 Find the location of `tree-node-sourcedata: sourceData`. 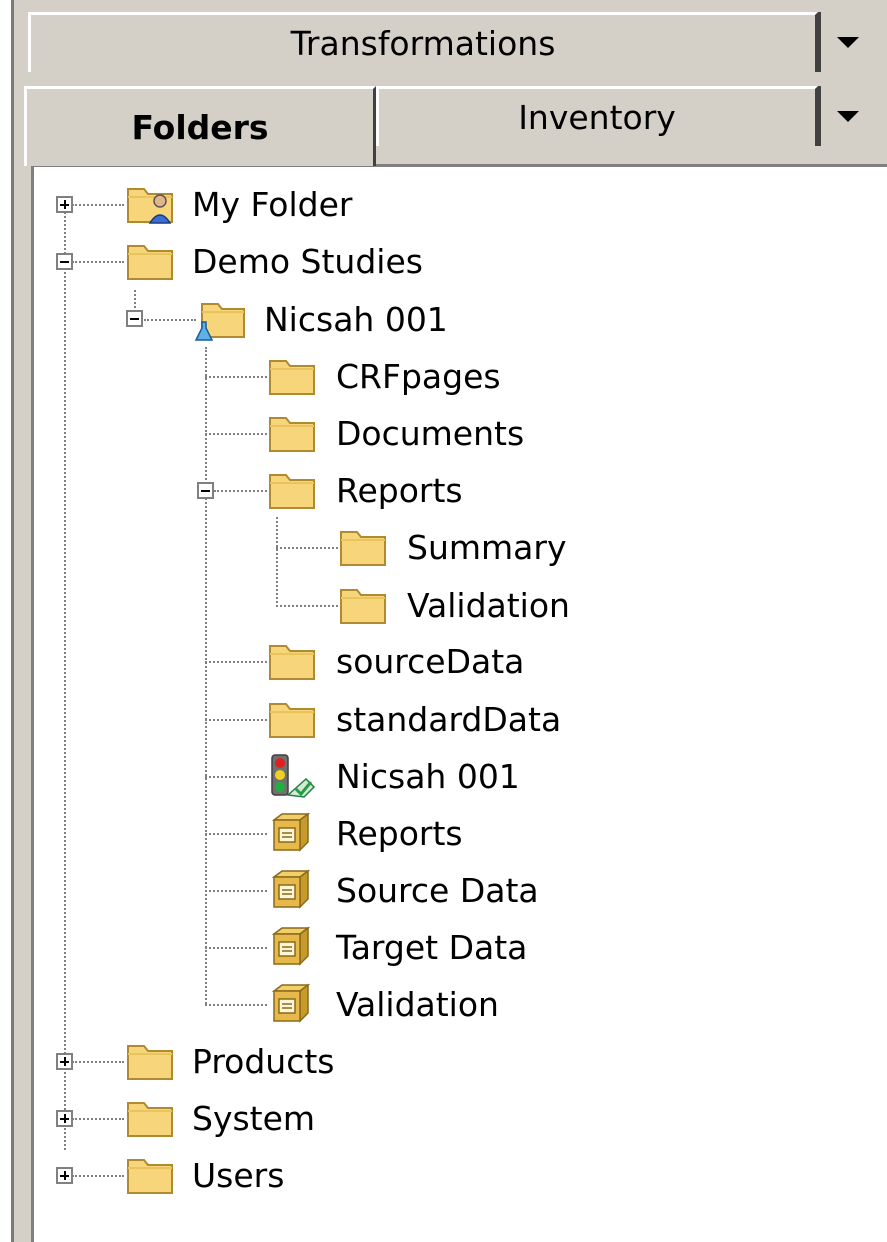

tree-node-sourcedata: sourceData is located at coordinates (394, 661).